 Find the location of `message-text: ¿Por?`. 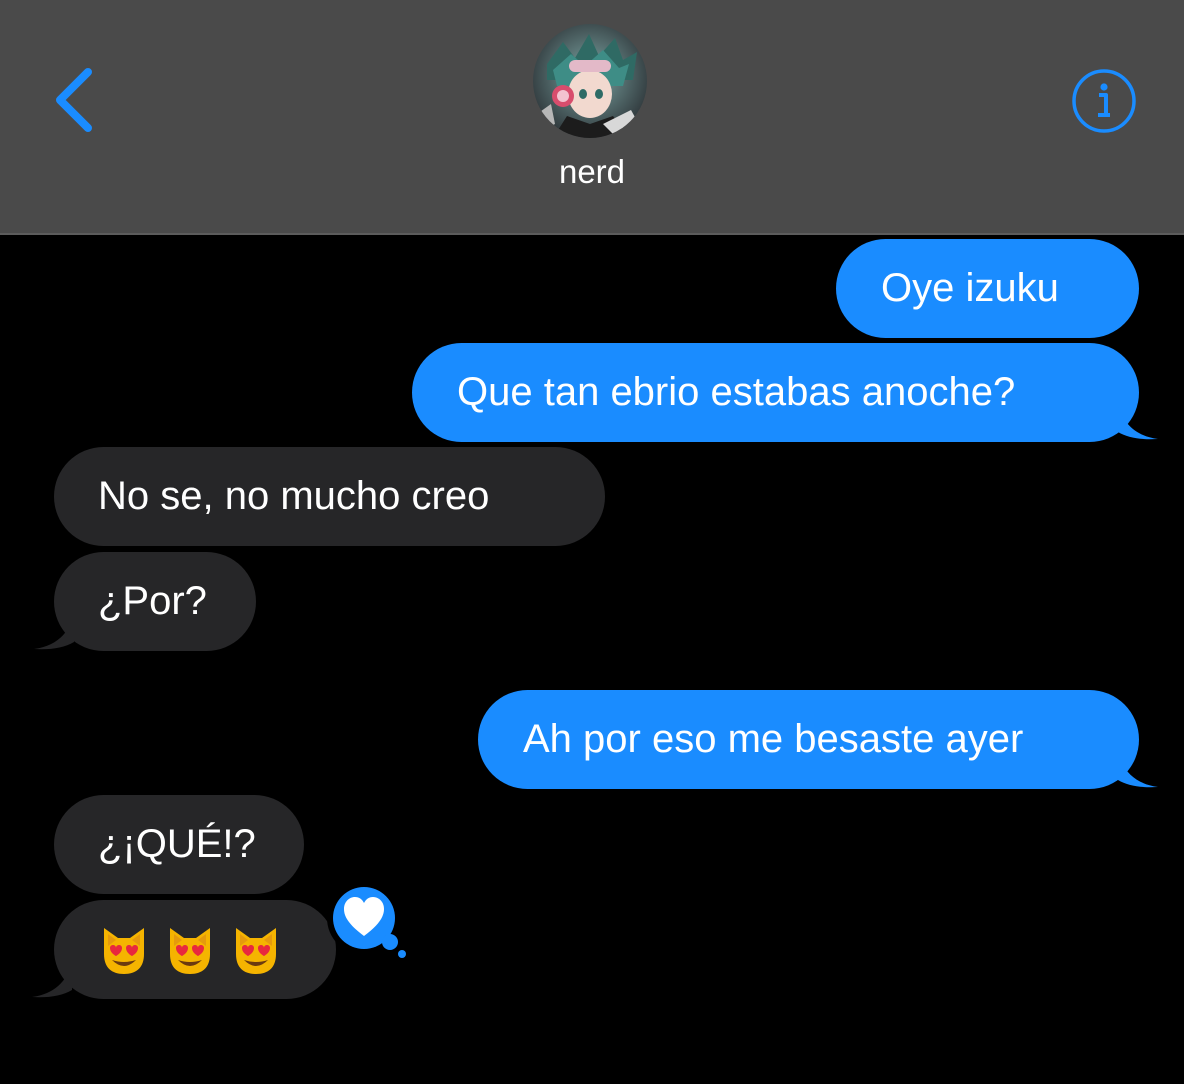

message-text: ¿Por? is located at coordinates (152, 601).